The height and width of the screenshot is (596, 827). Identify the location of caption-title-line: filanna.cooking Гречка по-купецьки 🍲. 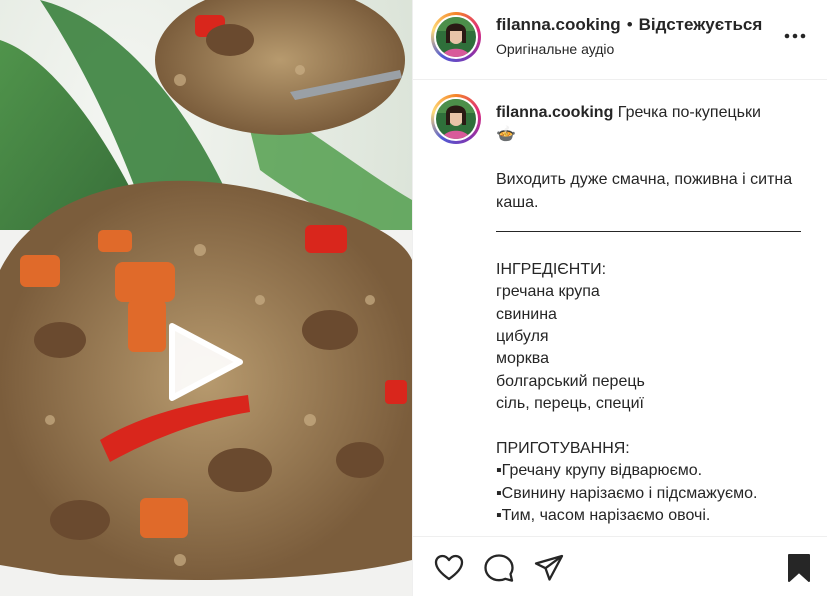
(648, 124).